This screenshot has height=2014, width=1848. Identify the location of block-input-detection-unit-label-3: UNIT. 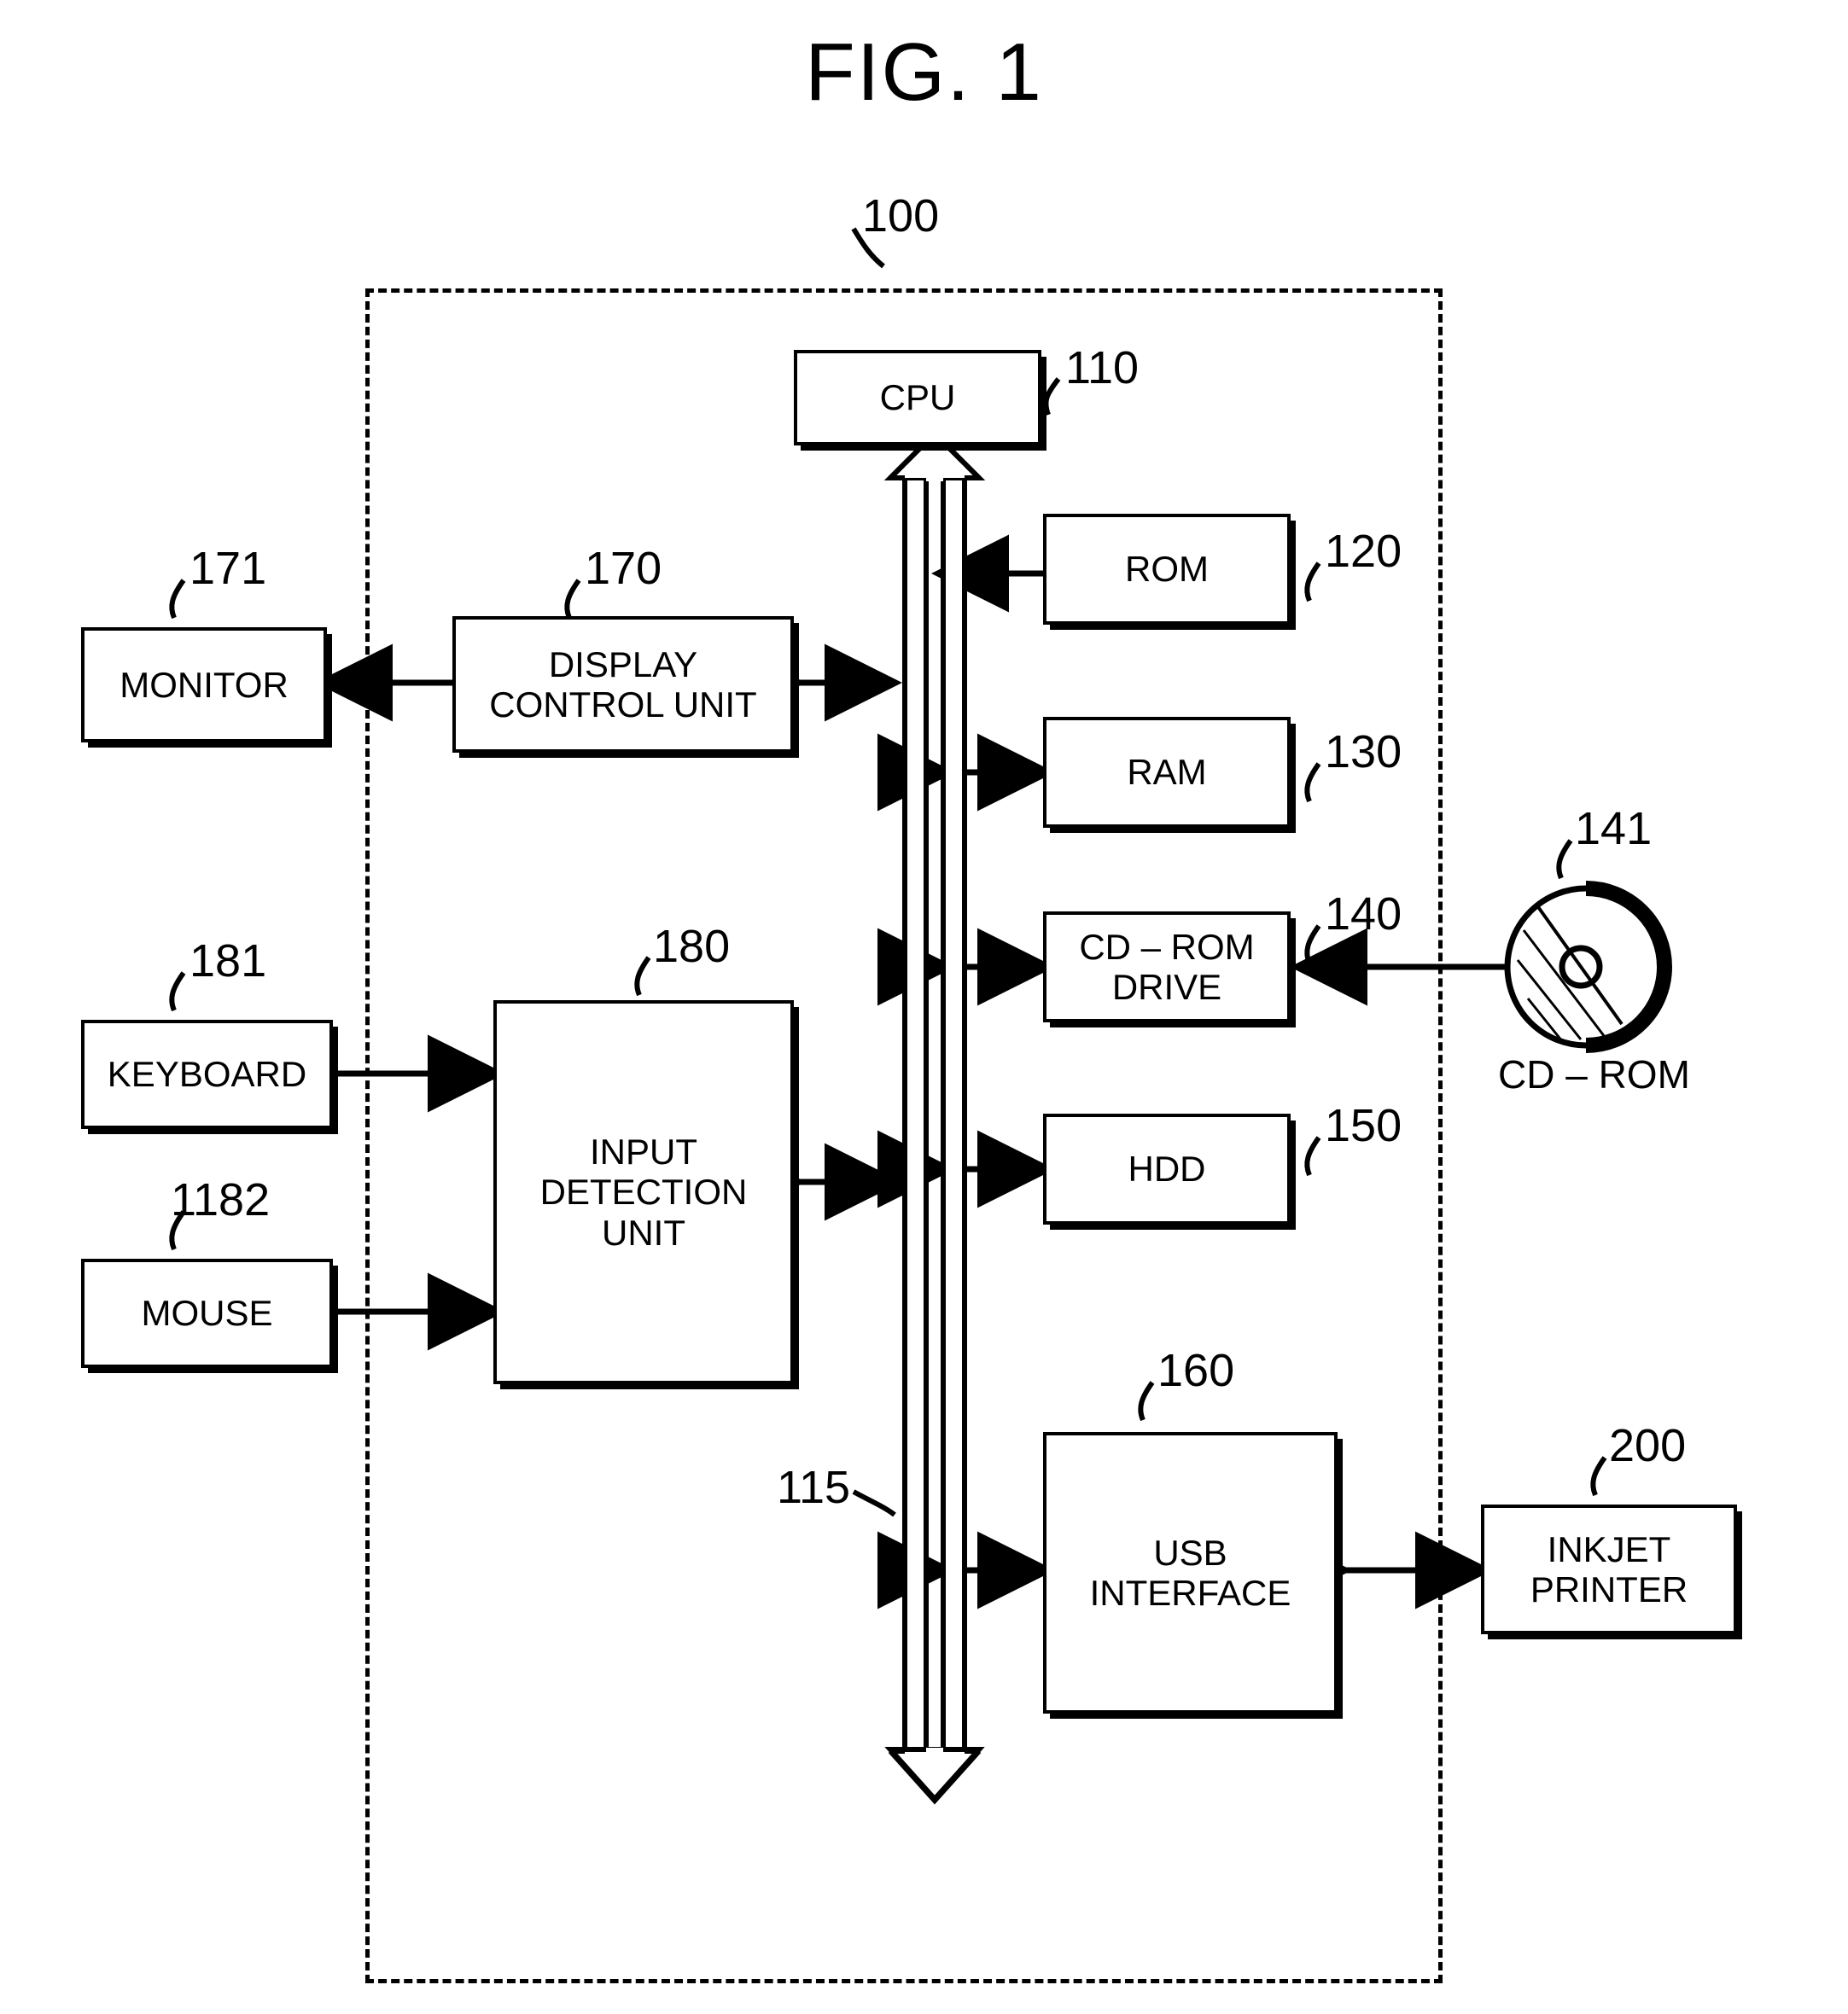
(643, 1232).